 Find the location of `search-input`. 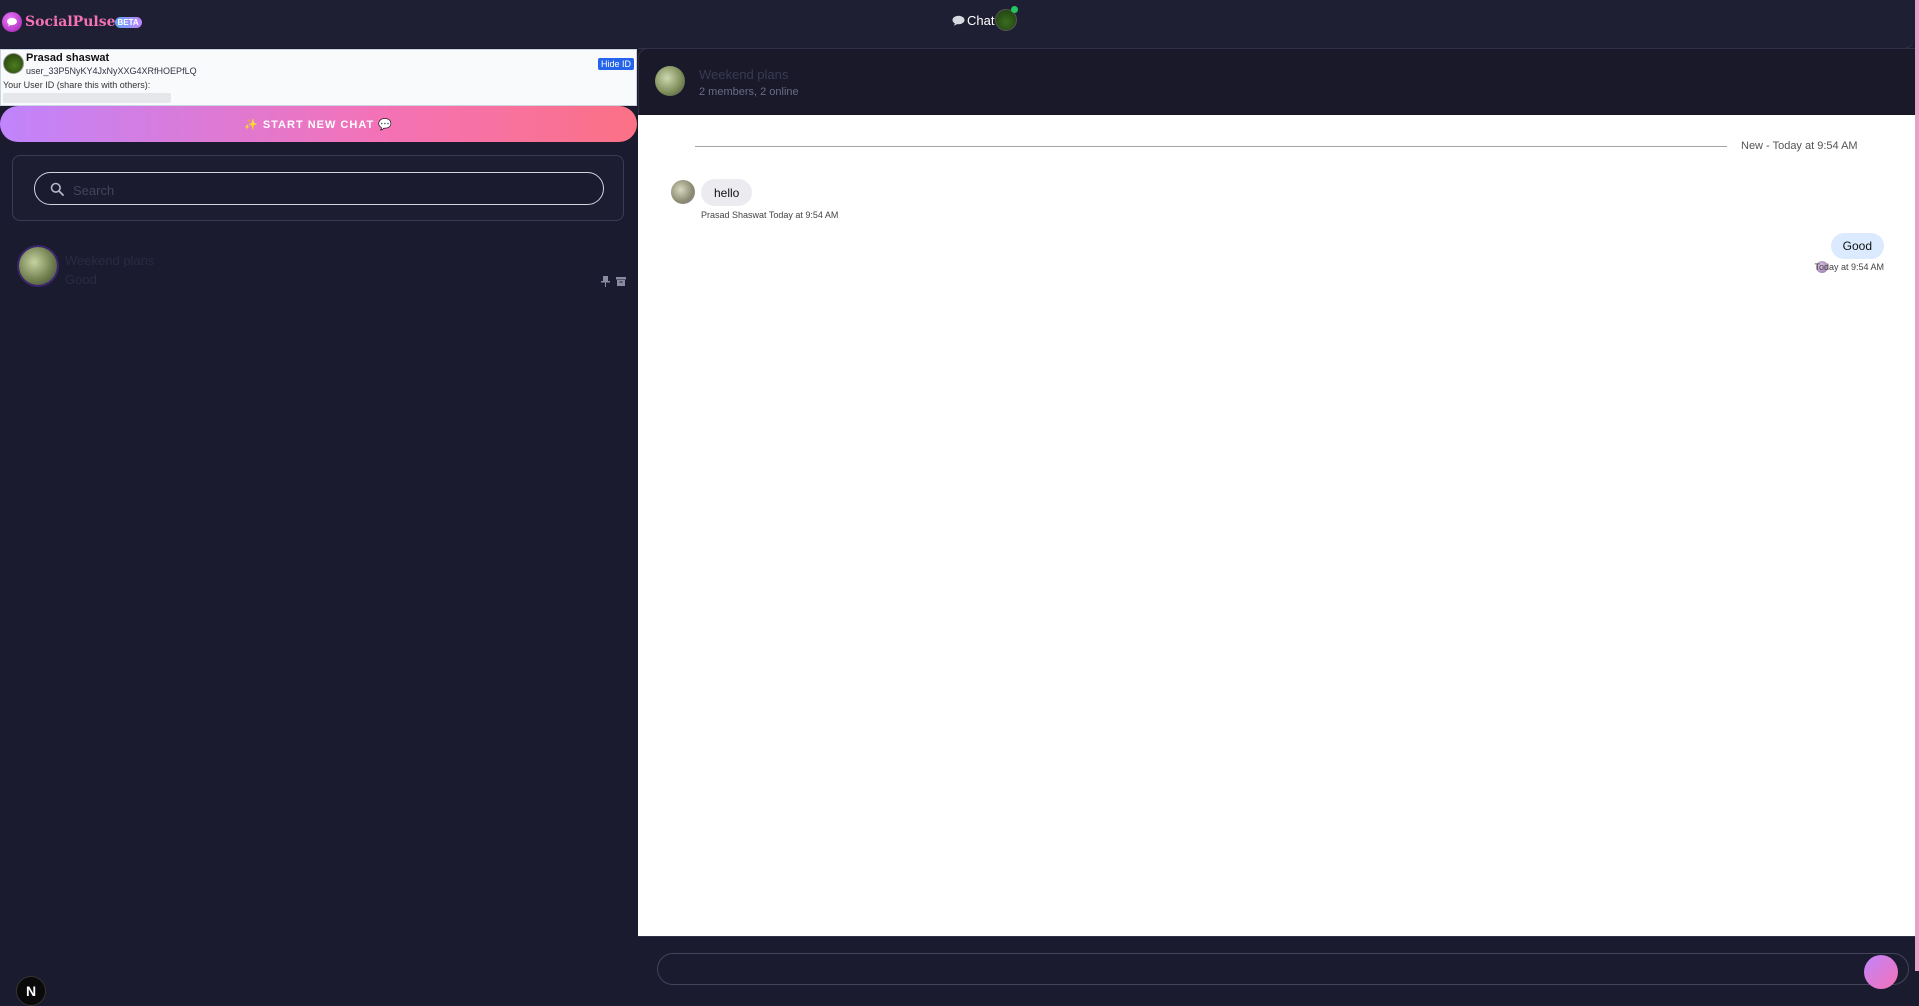

search-input is located at coordinates (333, 190).